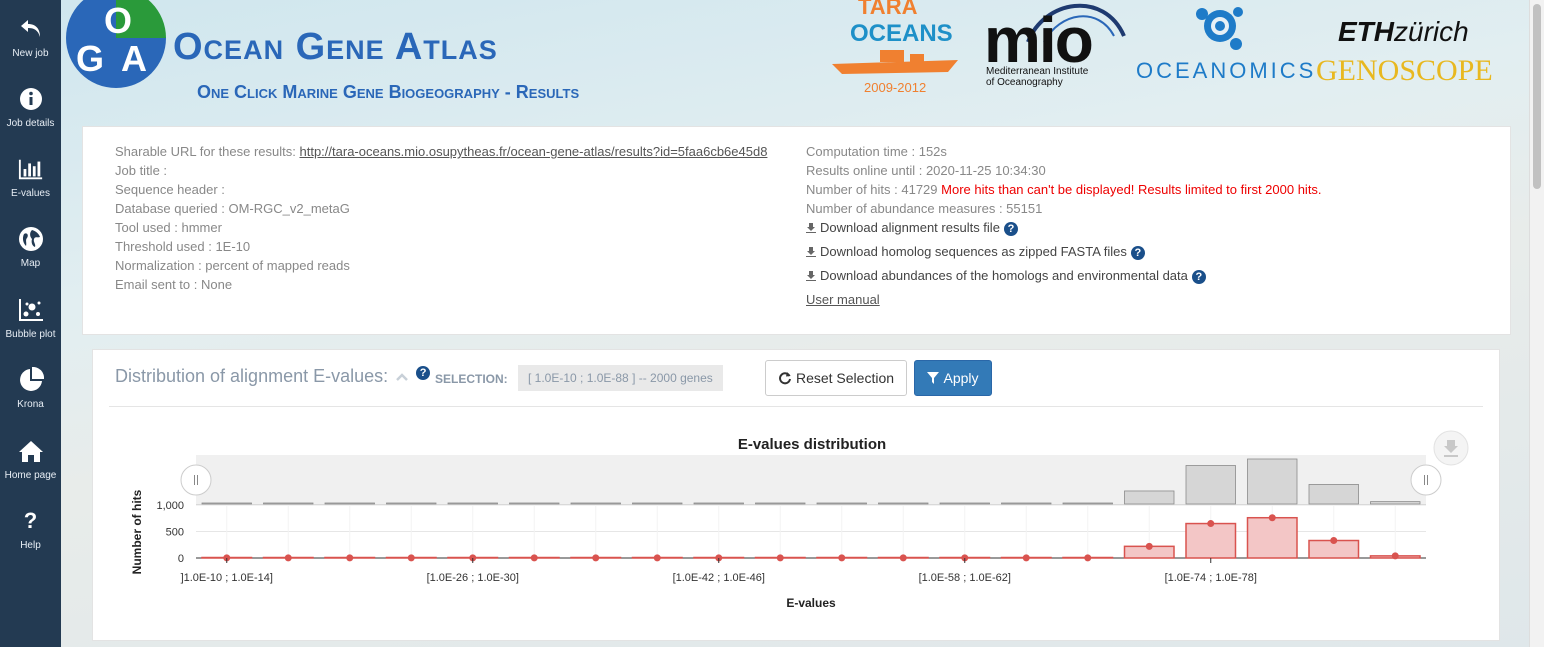 The width and height of the screenshot is (1544, 647). I want to click on x-tick-label: ]1.0E-10 ; 1.0E-14], so click(227, 578).